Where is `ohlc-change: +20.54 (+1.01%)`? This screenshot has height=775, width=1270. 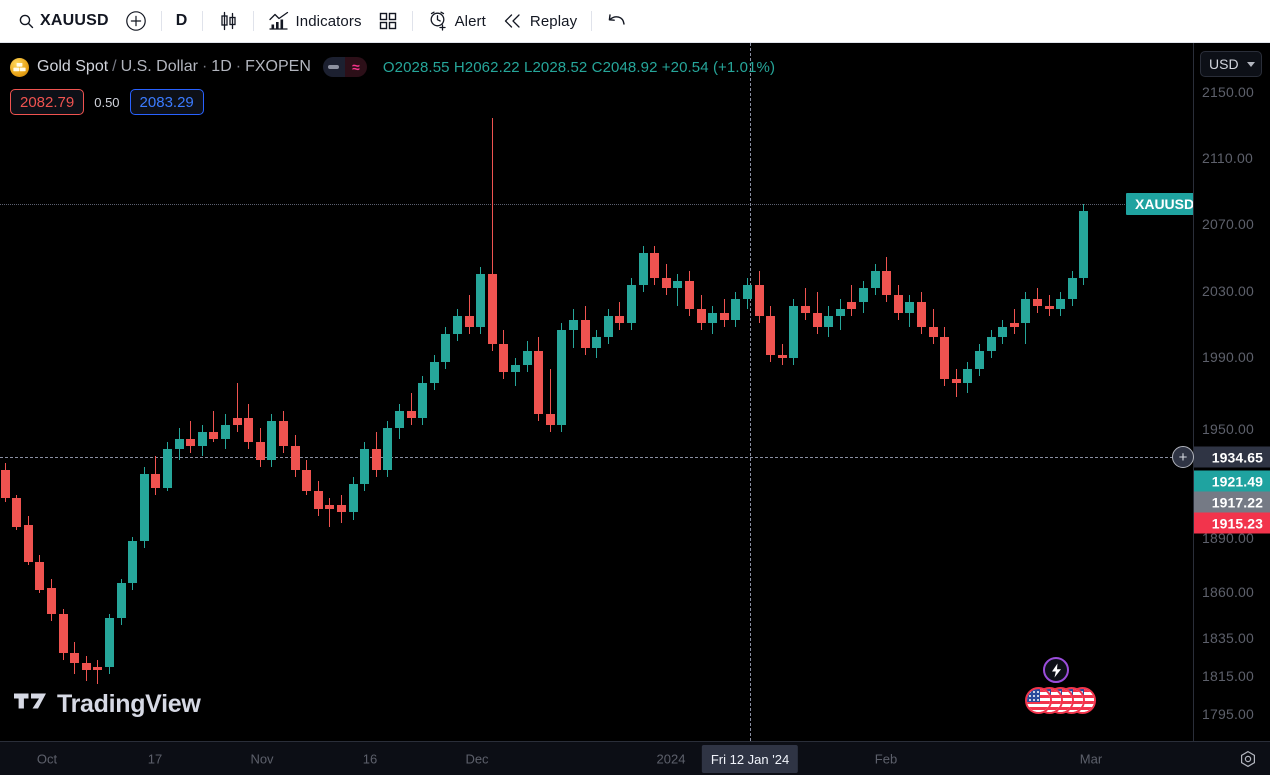
ohlc-change: +20.54 (+1.01%) is located at coordinates (718, 67).